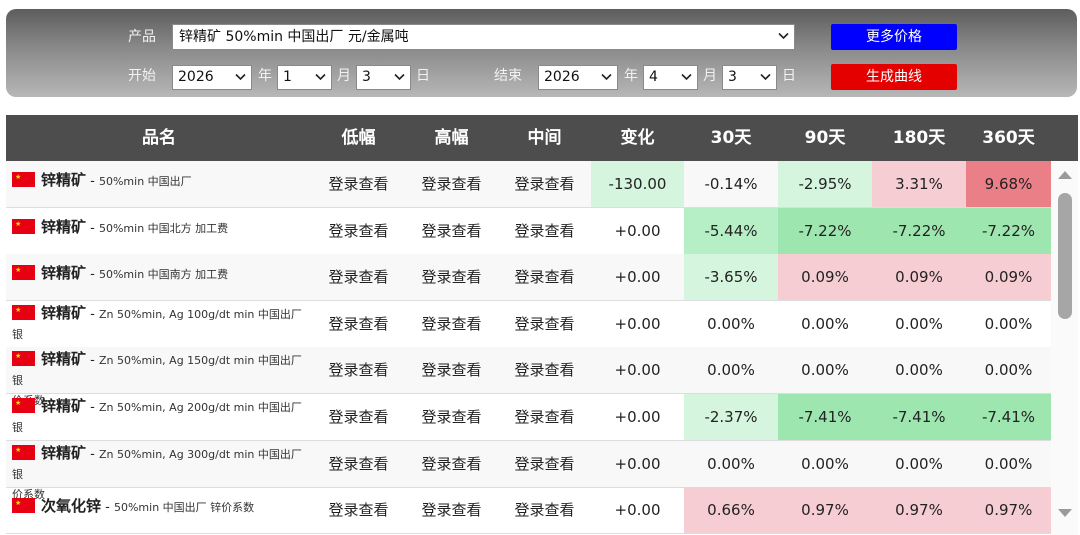 This screenshot has width=1080, height=535. What do you see at coordinates (159, 138) in the screenshot?
I see `header-name: 品名` at bounding box center [159, 138].